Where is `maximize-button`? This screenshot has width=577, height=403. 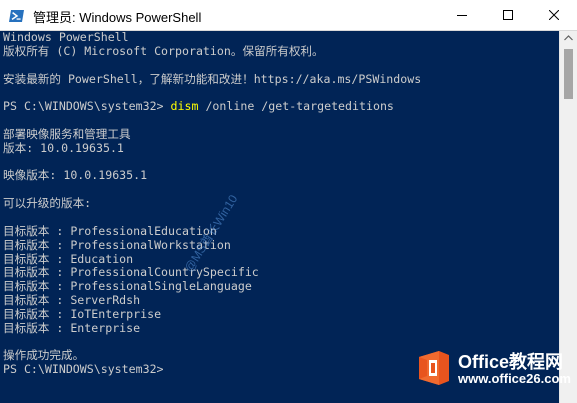 maximize-button is located at coordinates (508, 15).